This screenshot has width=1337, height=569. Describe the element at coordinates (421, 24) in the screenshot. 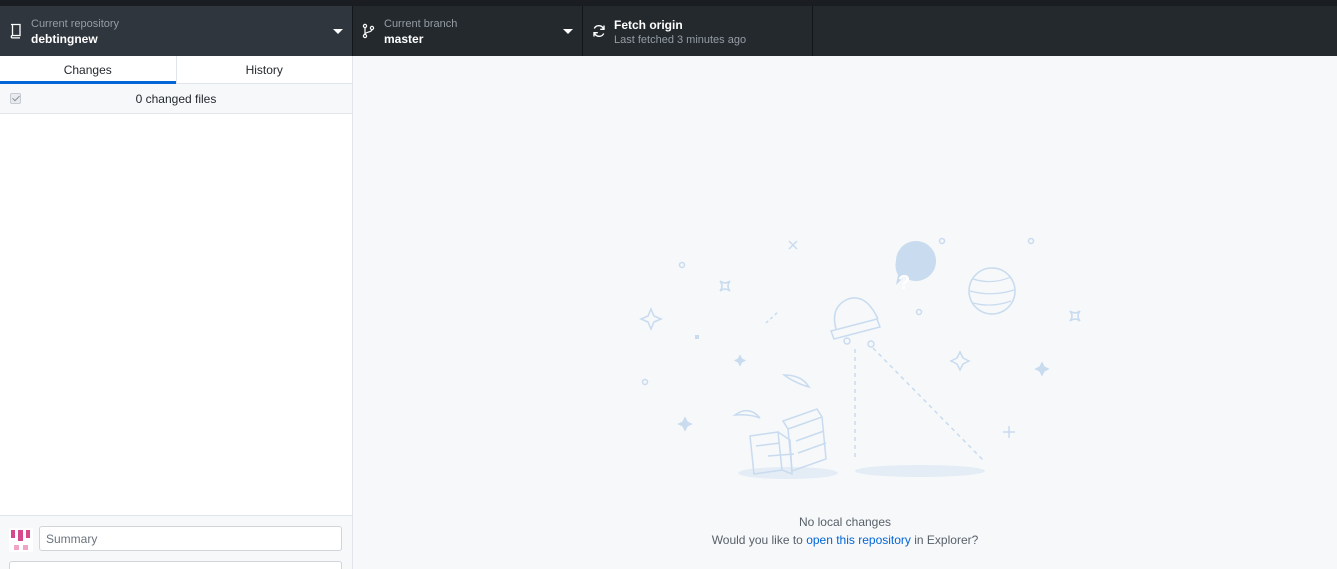

I see `branch-label: Current branch` at that location.